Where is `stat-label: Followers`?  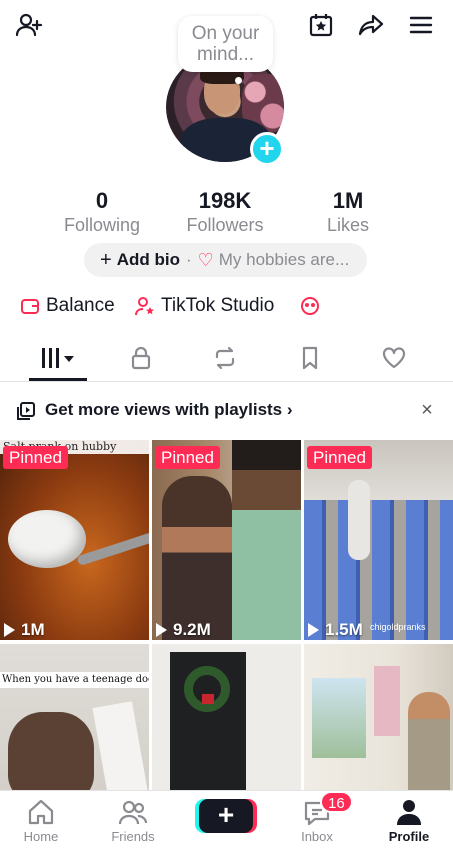
stat-label: Followers is located at coordinates (225, 225).